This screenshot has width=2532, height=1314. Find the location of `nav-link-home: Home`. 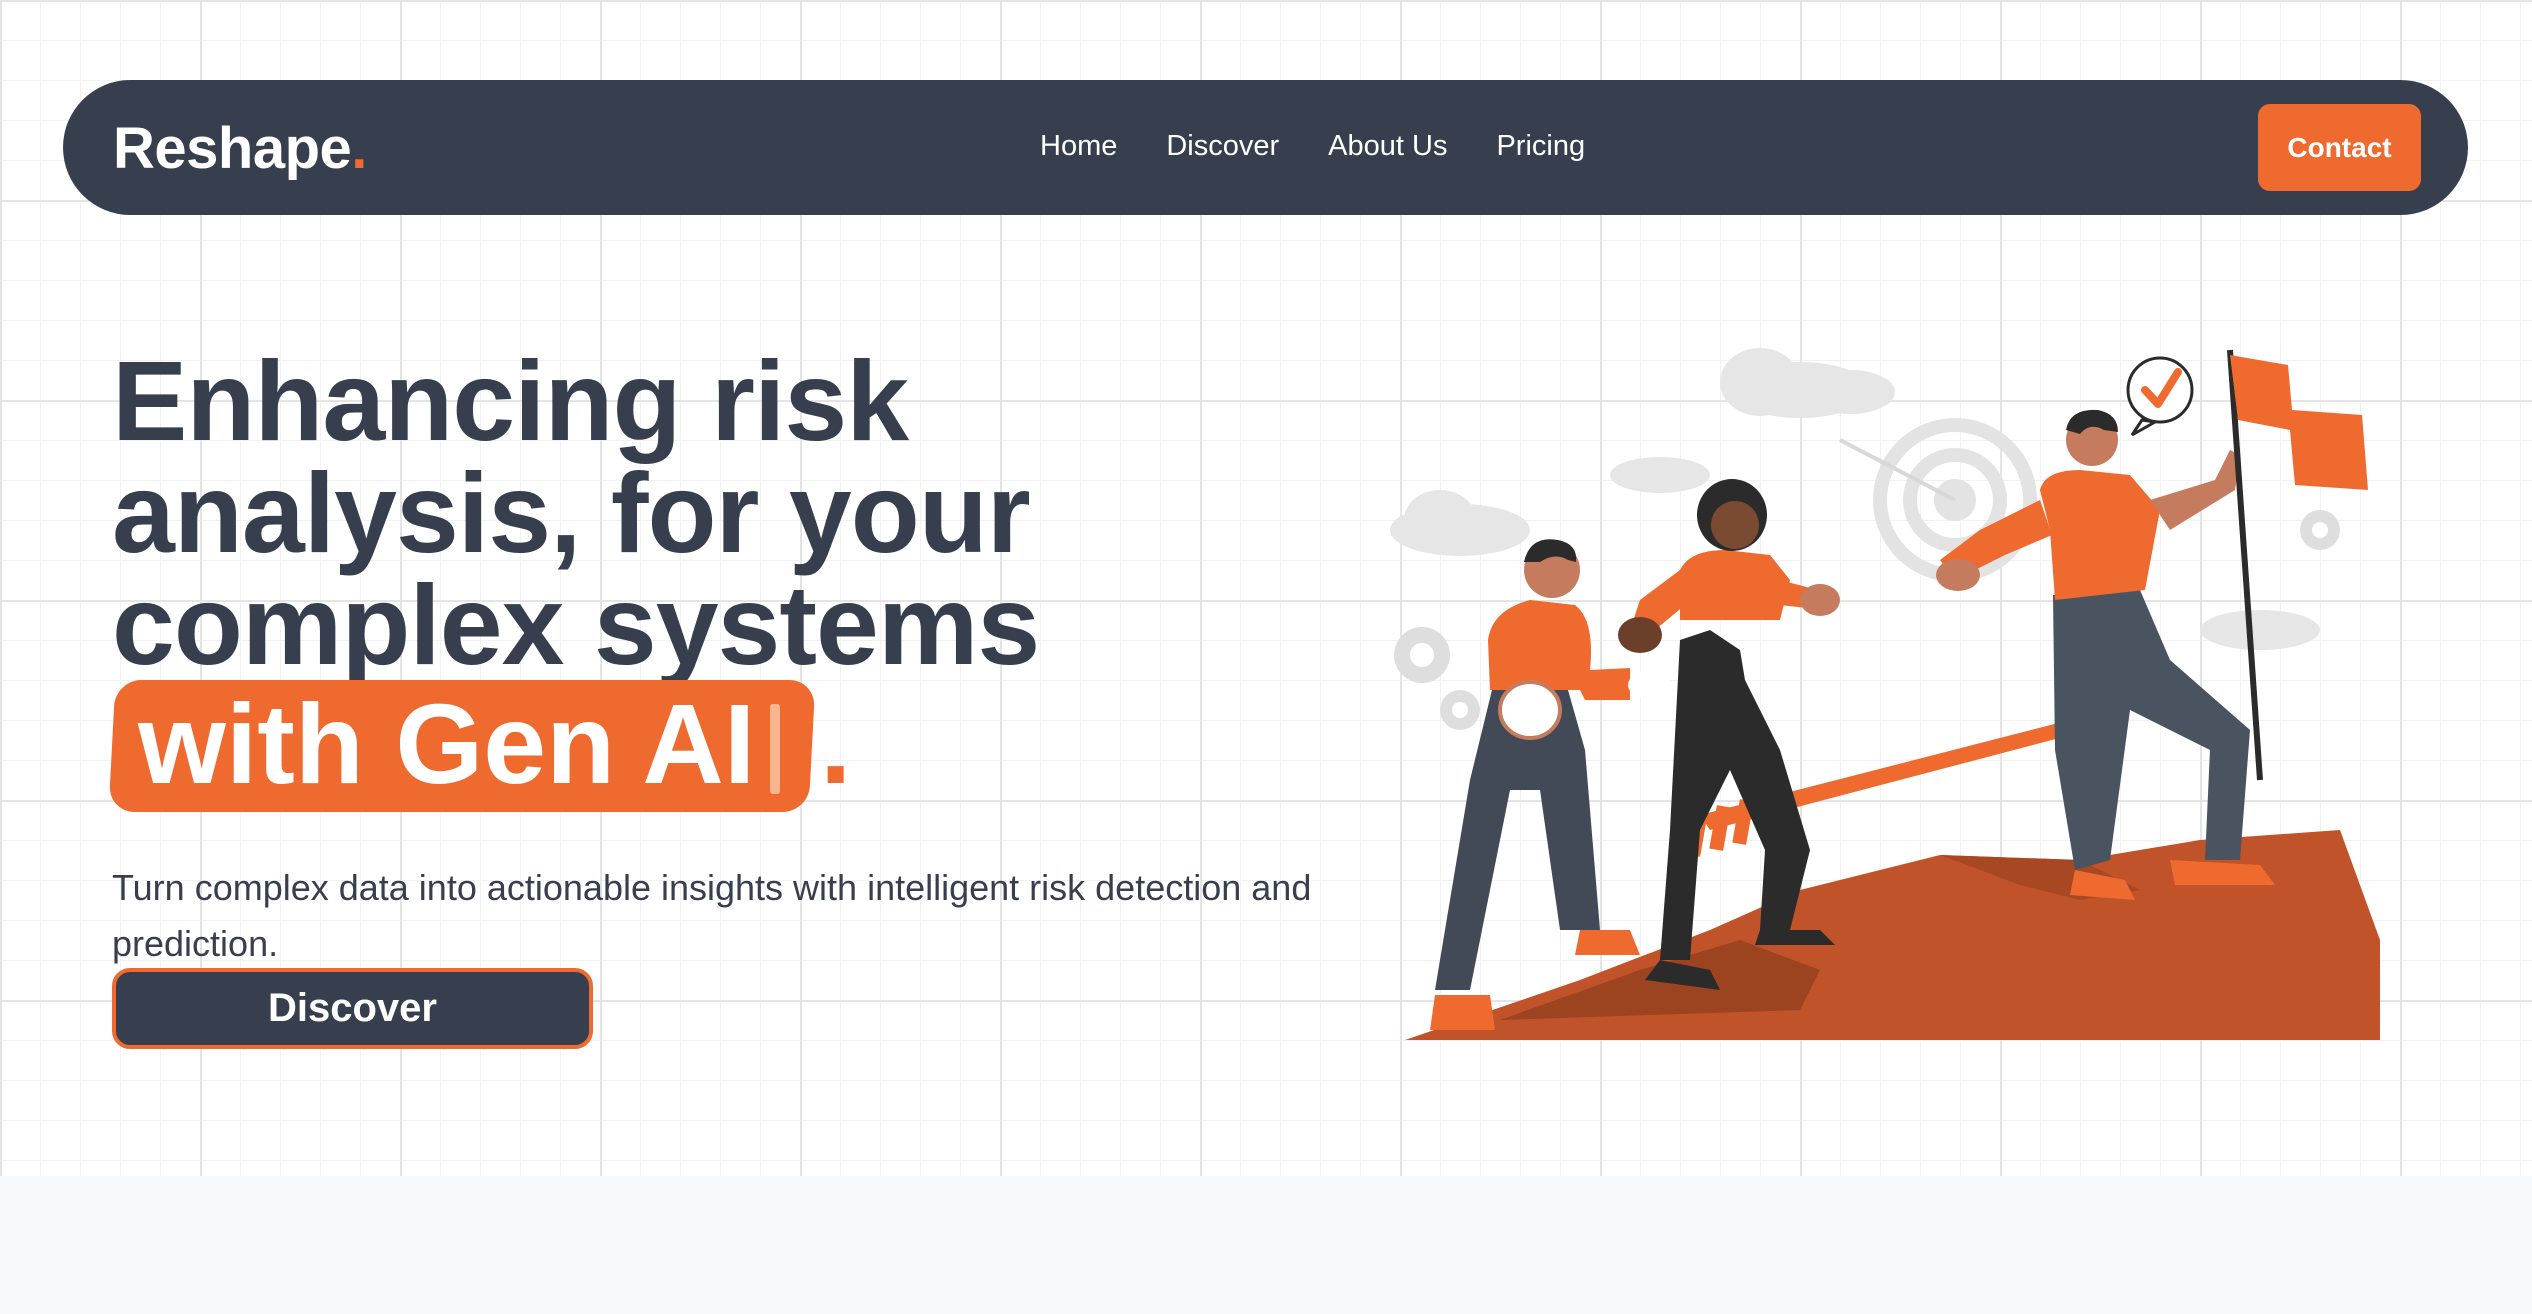

nav-link-home: Home is located at coordinates (1078, 147).